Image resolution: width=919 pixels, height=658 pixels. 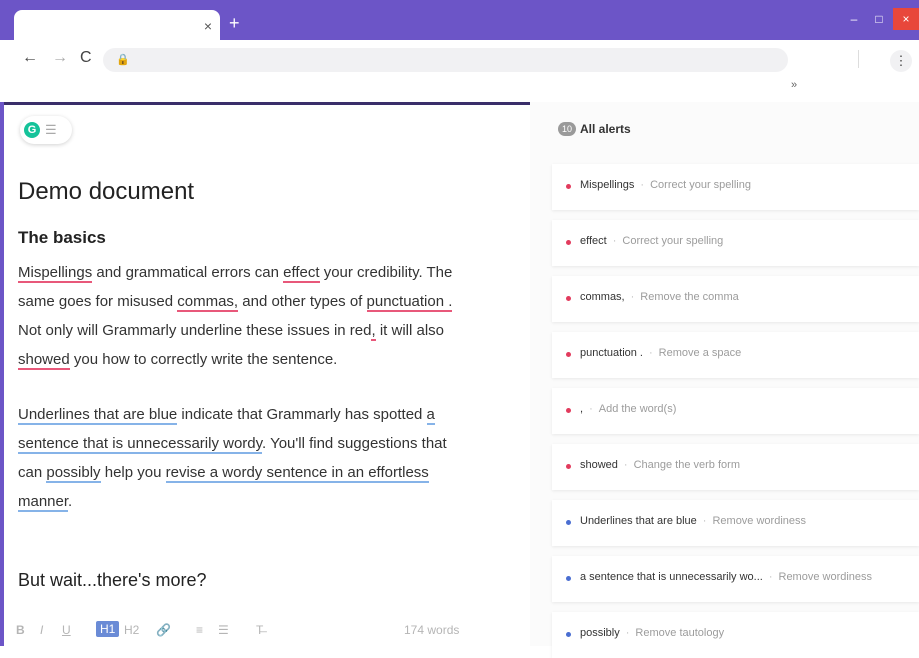 What do you see at coordinates (70, 501) in the screenshot?
I see `text-segment: .` at bounding box center [70, 501].